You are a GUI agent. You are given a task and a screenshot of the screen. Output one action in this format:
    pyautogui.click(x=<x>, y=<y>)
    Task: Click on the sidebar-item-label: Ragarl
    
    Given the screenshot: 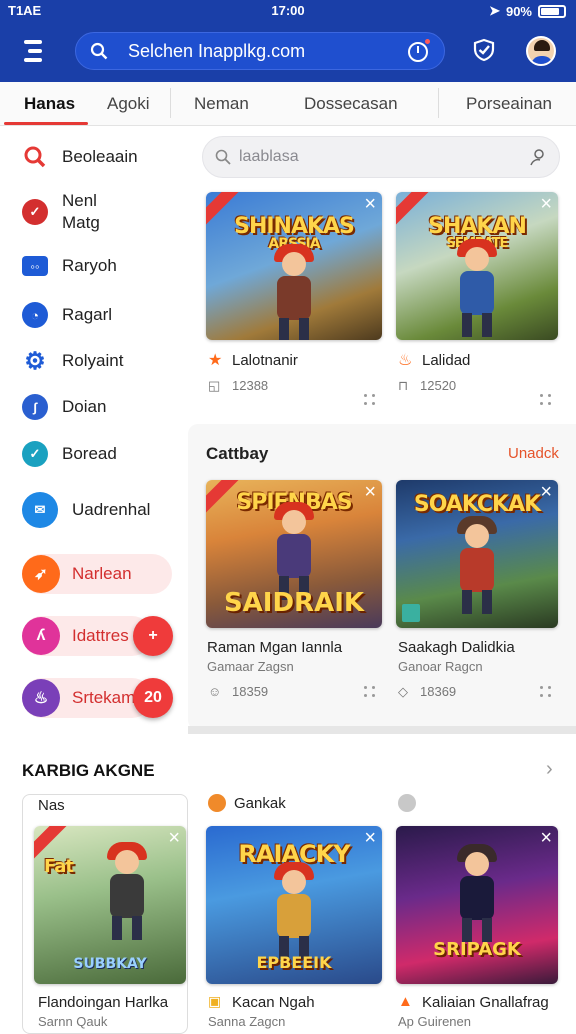 What is the action you would take?
    pyautogui.click(x=87, y=314)
    